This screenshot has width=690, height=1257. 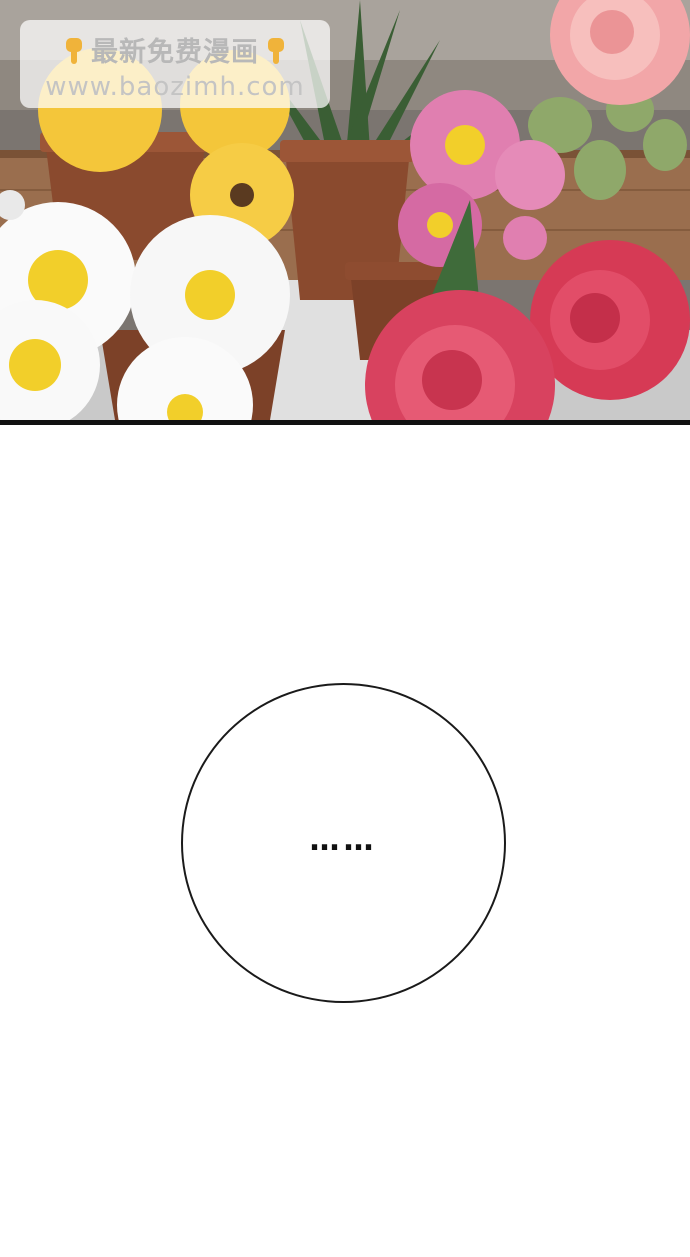 I want to click on panel-divider, so click(x=345, y=422).